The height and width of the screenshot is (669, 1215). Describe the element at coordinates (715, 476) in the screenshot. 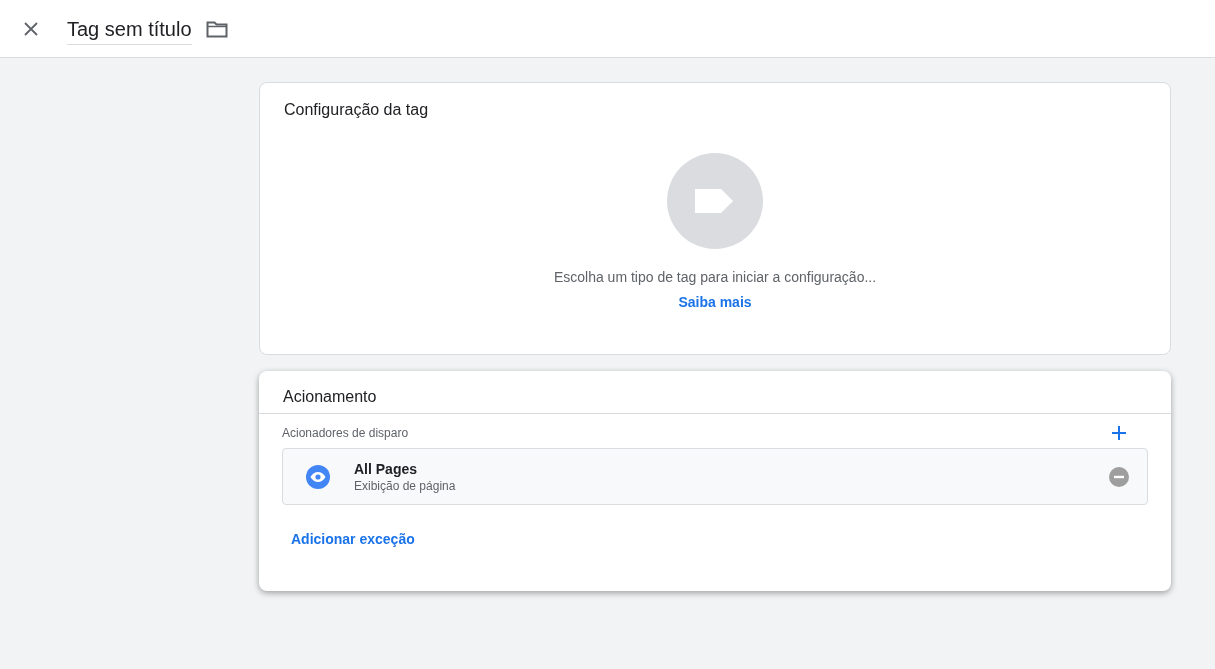

I see `trigger-row: All Pages Exibição de página` at that location.